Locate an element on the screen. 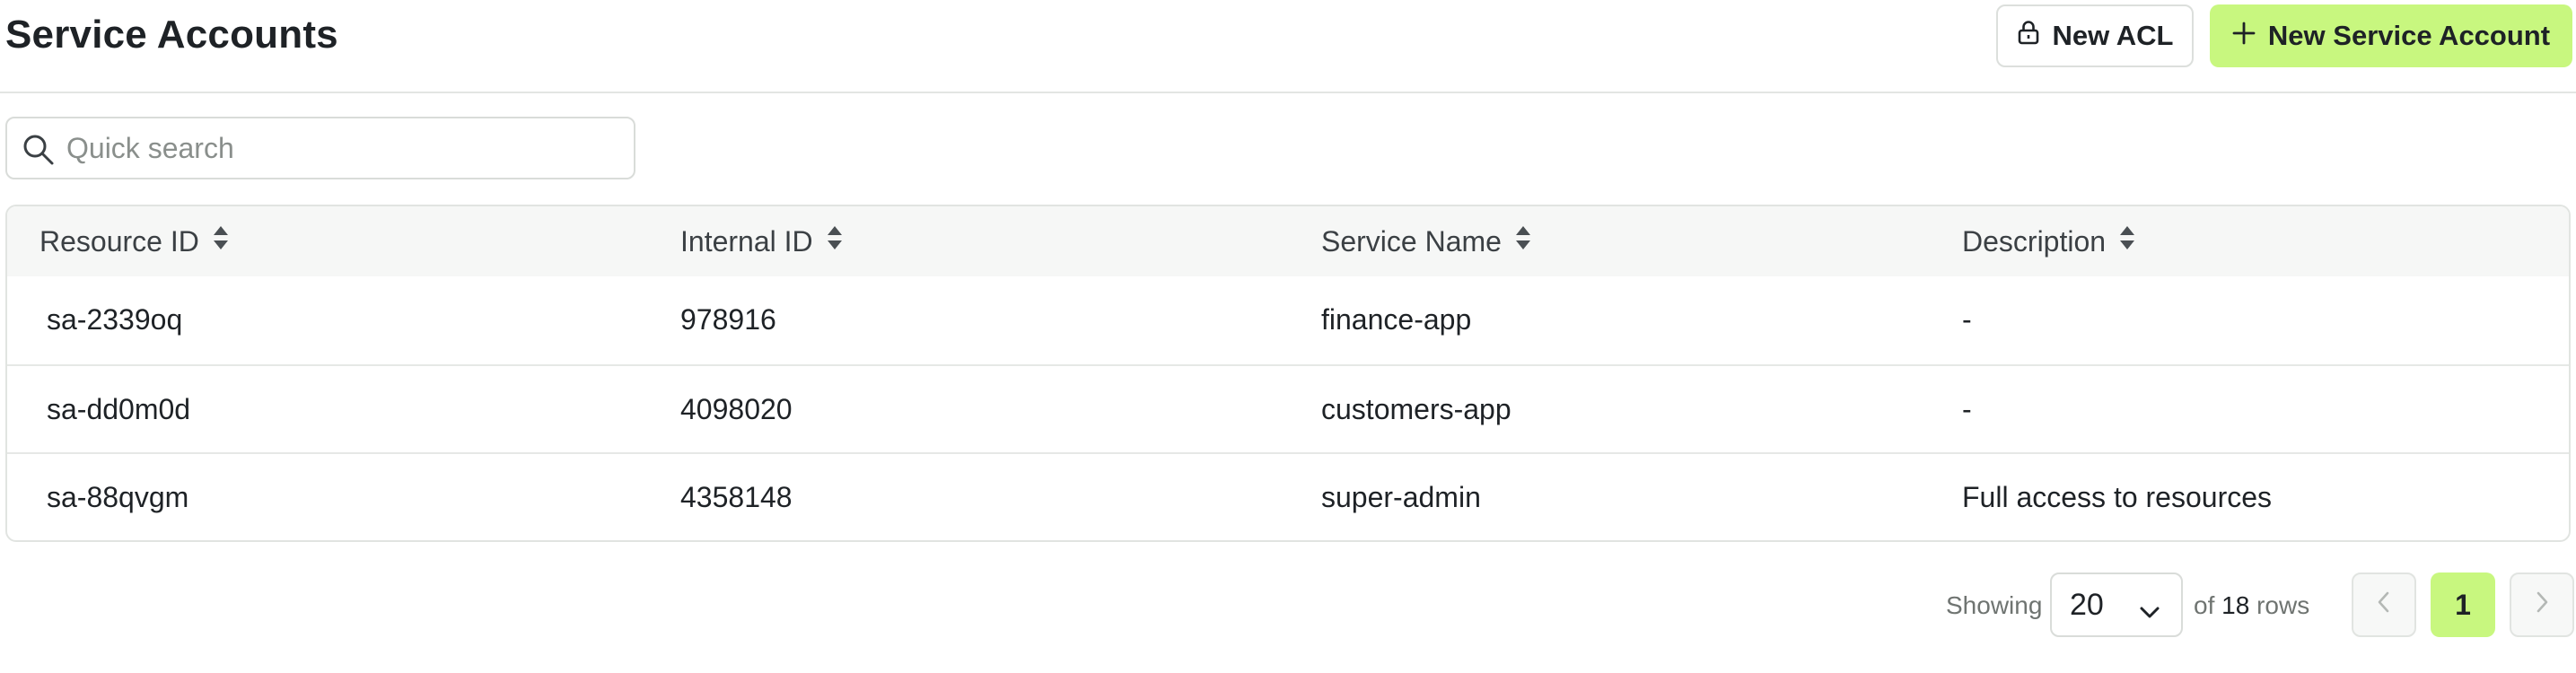  column-header-internal-id: Internal ID is located at coordinates (762, 241).